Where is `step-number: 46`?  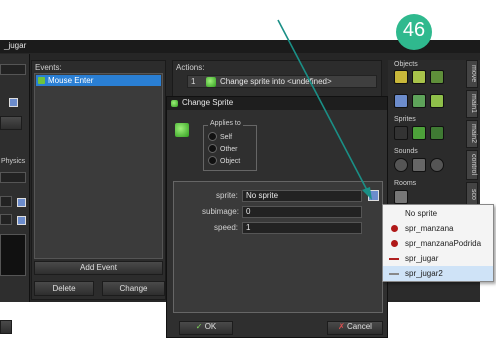 step-number: 46 is located at coordinates (414, 30).